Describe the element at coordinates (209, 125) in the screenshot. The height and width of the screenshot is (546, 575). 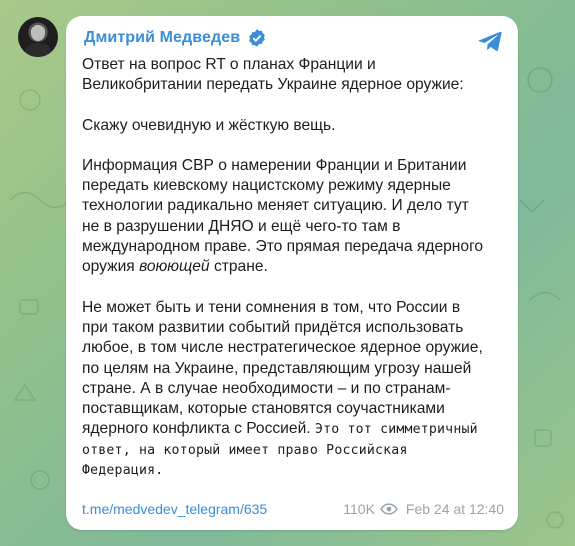
I see `text-line: Скажу очевидную и жёсткую вещь.` at that location.